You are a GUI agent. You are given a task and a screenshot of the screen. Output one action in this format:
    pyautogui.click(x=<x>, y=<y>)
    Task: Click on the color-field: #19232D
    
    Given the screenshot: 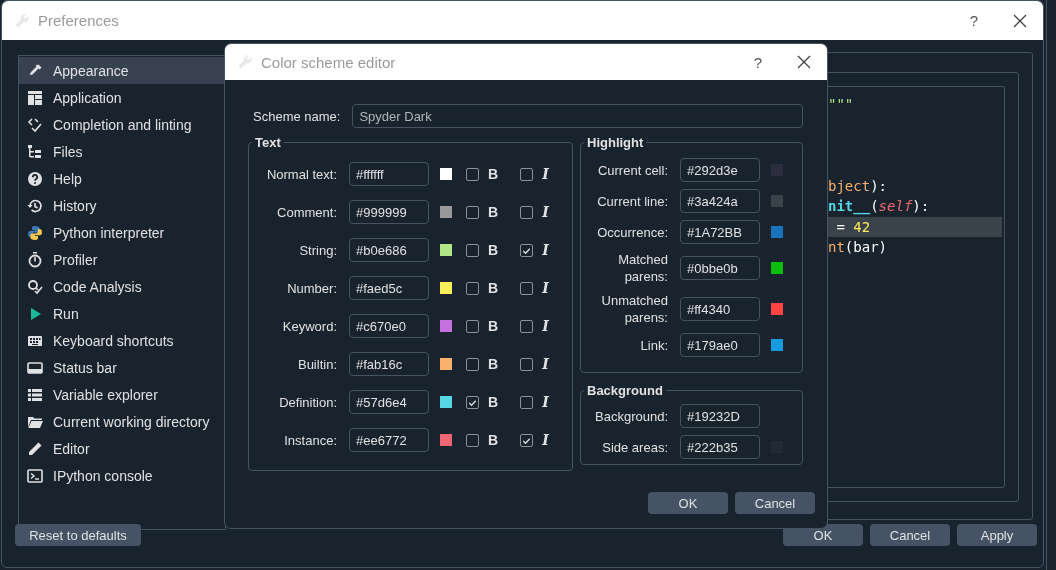 What is the action you would take?
    pyautogui.click(x=720, y=416)
    